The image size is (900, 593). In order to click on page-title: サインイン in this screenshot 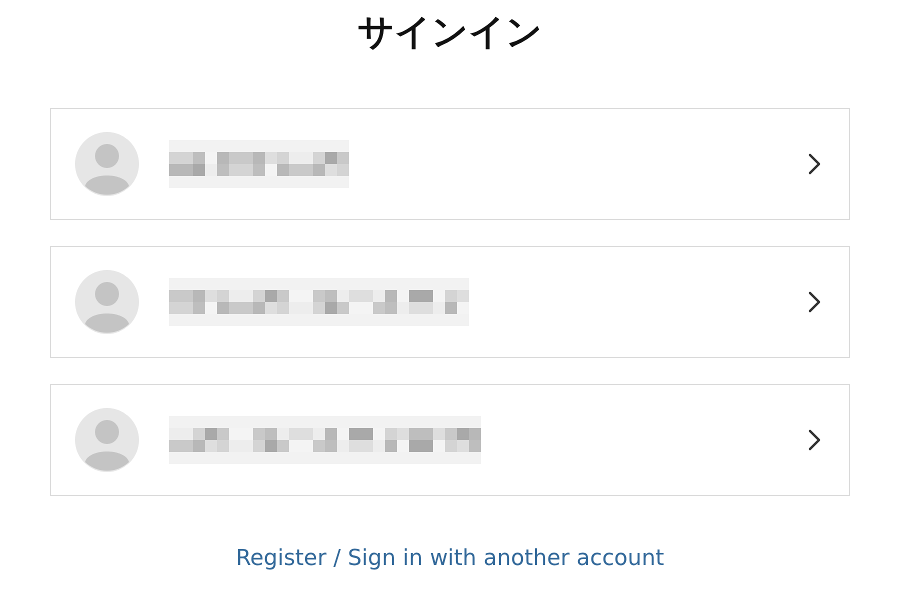, I will do `click(450, 33)`.